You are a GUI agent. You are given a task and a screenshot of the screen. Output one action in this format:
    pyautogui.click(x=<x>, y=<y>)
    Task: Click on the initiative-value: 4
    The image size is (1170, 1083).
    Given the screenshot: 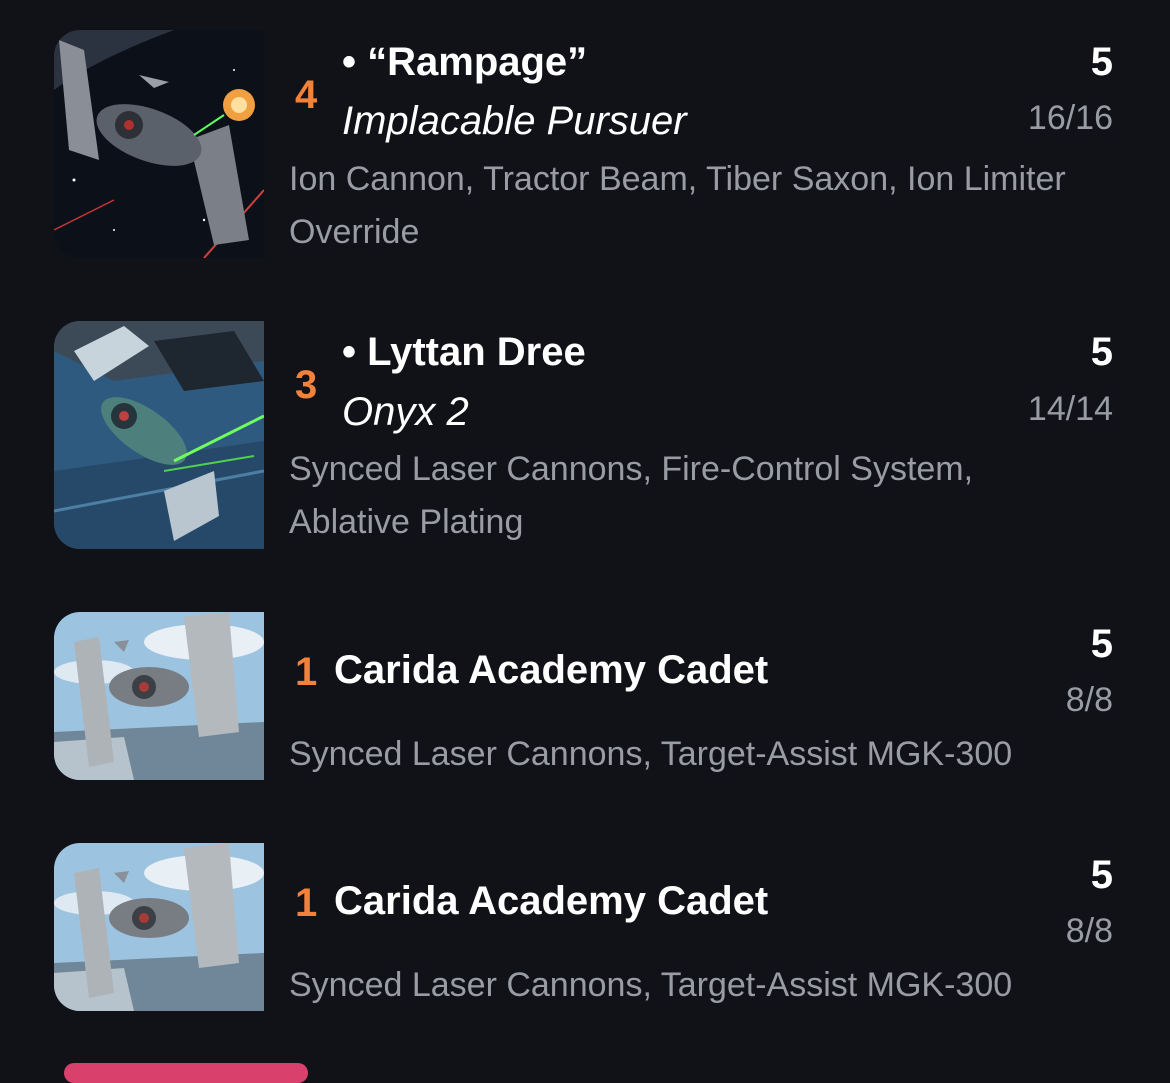 What is the action you would take?
    pyautogui.click(x=306, y=95)
    